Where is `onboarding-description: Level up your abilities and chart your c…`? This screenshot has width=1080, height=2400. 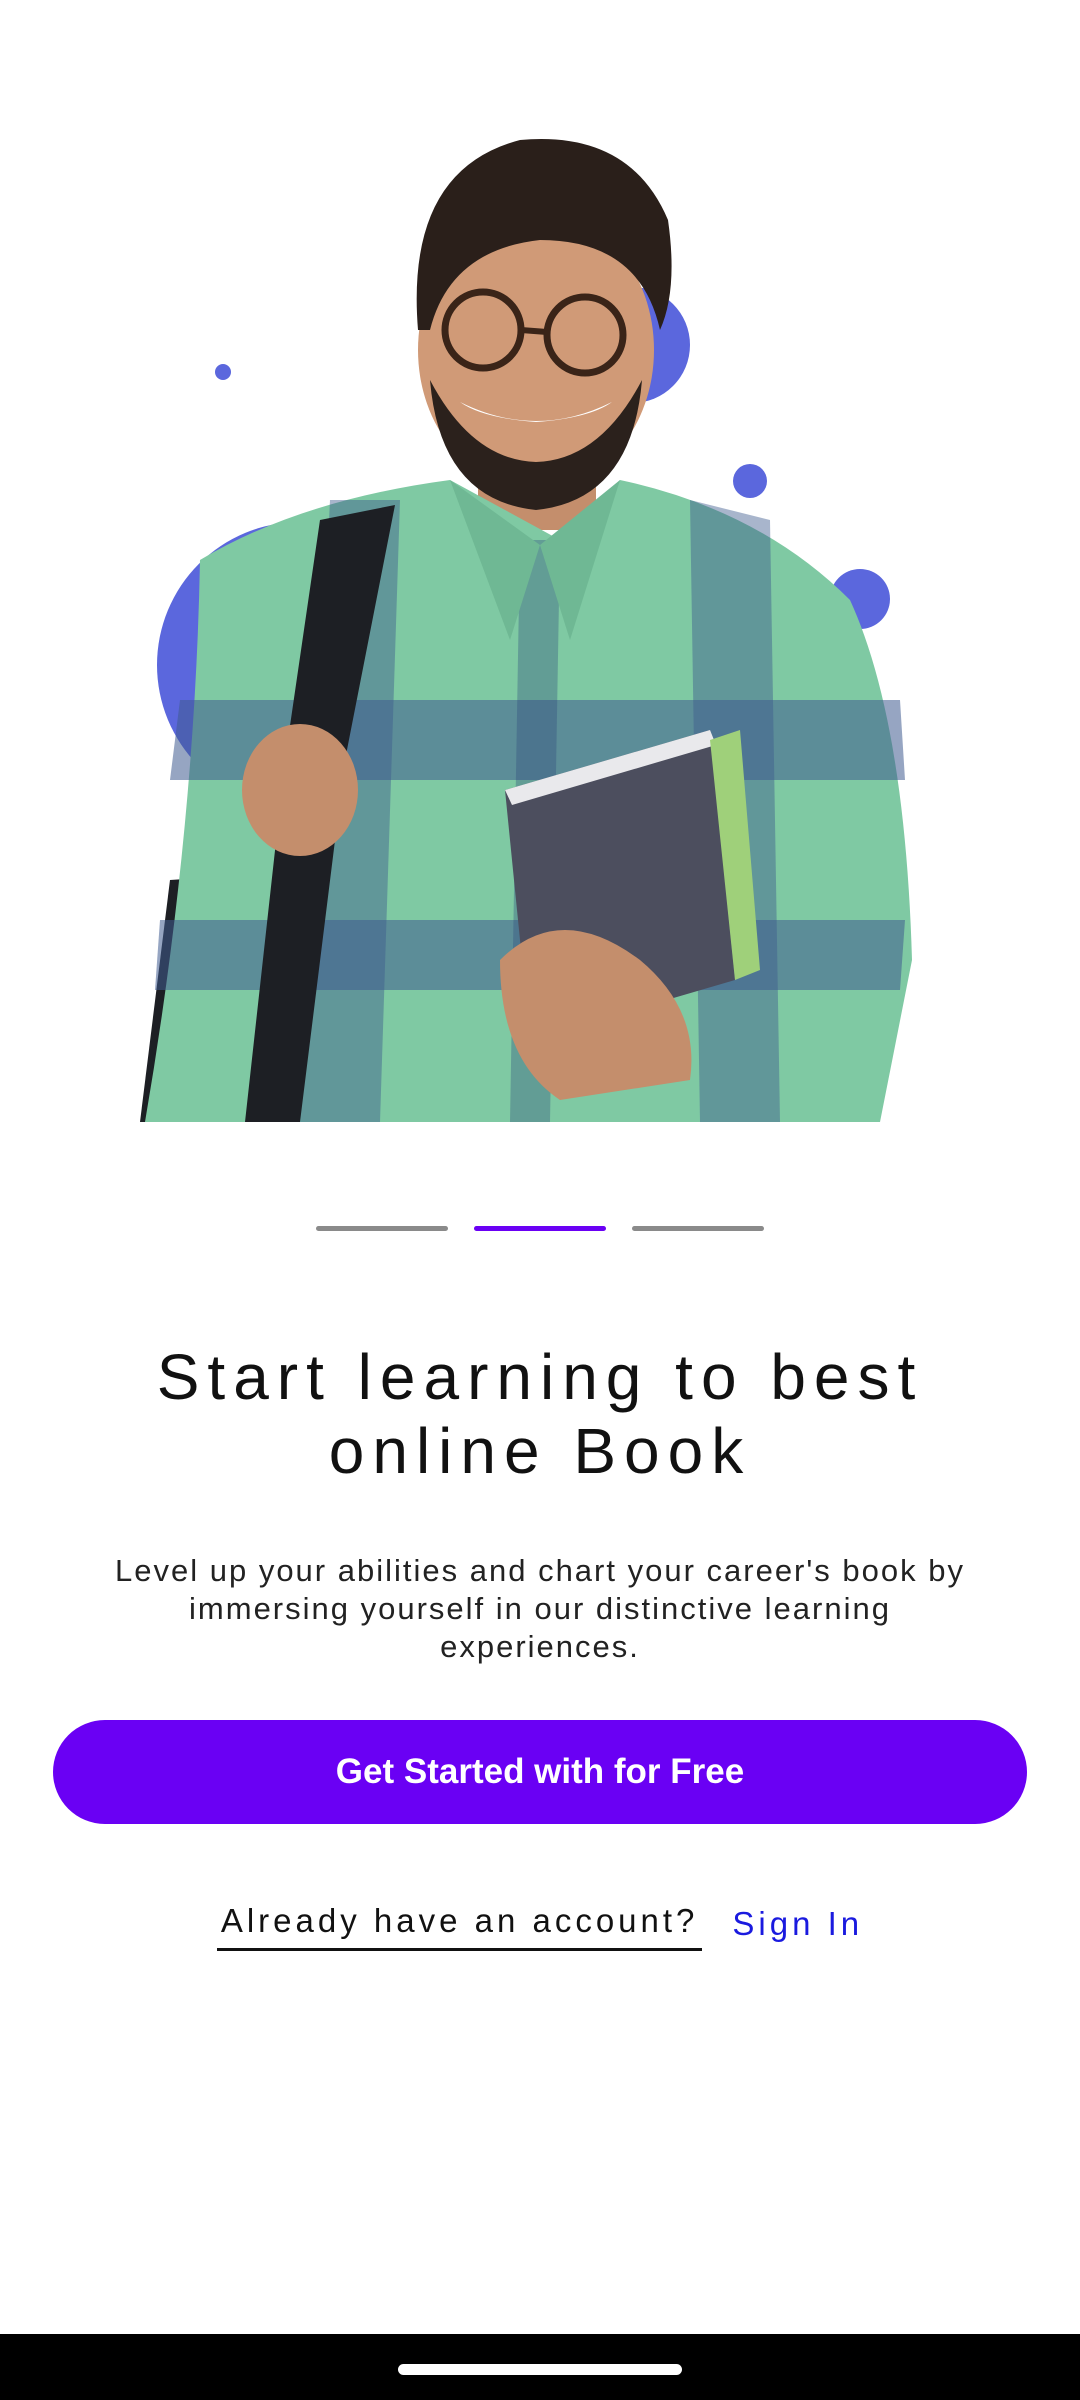
onboarding-description: Level up your abilities and chart your c… is located at coordinates (540, 1608).